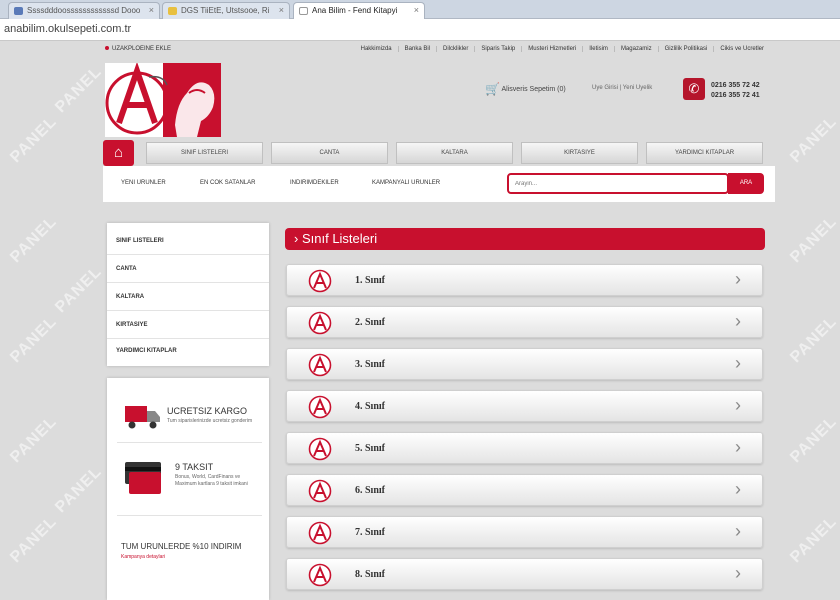 The width and height of the screenshot is (840, 600). Describe the element at coordinates (188, 351) in the screenshot. I see `sidebar-item-yardimci-kitaplar: YARDIMCI KITAPLAR` at that location.